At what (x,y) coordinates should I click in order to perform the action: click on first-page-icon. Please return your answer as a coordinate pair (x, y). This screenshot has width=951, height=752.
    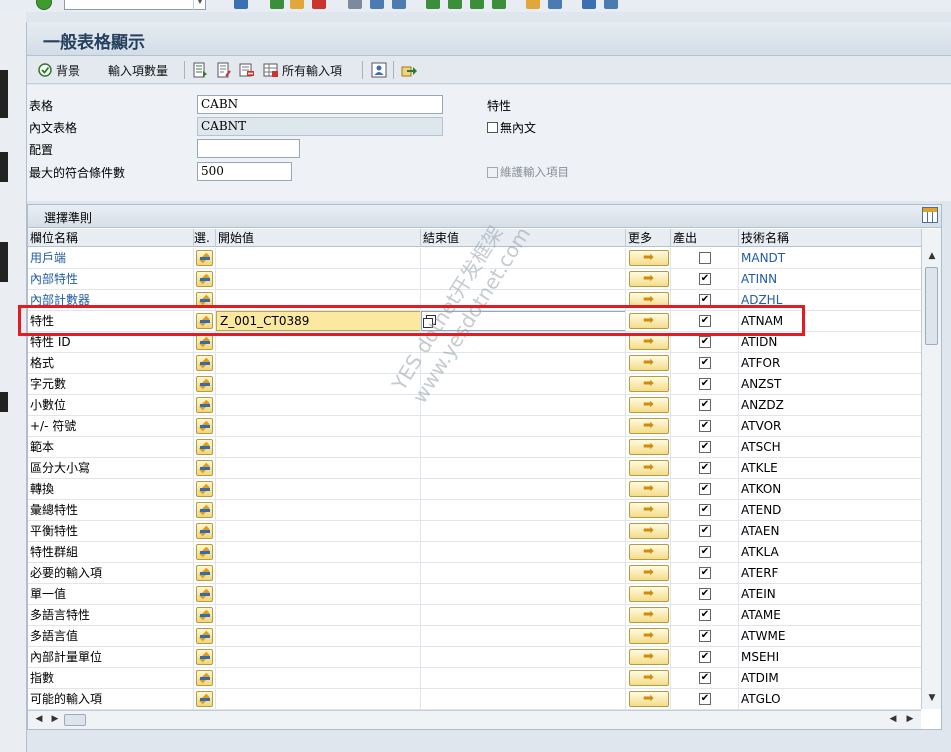
    Looking at the image, I should click on (433, 4).